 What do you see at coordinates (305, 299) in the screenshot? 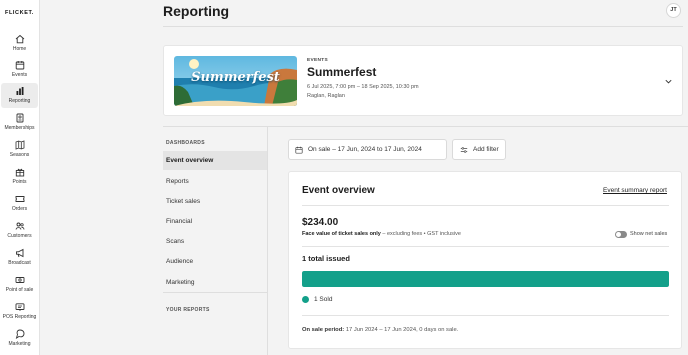
I see `legend-swatch-sold` at bounding box center [305, 299].